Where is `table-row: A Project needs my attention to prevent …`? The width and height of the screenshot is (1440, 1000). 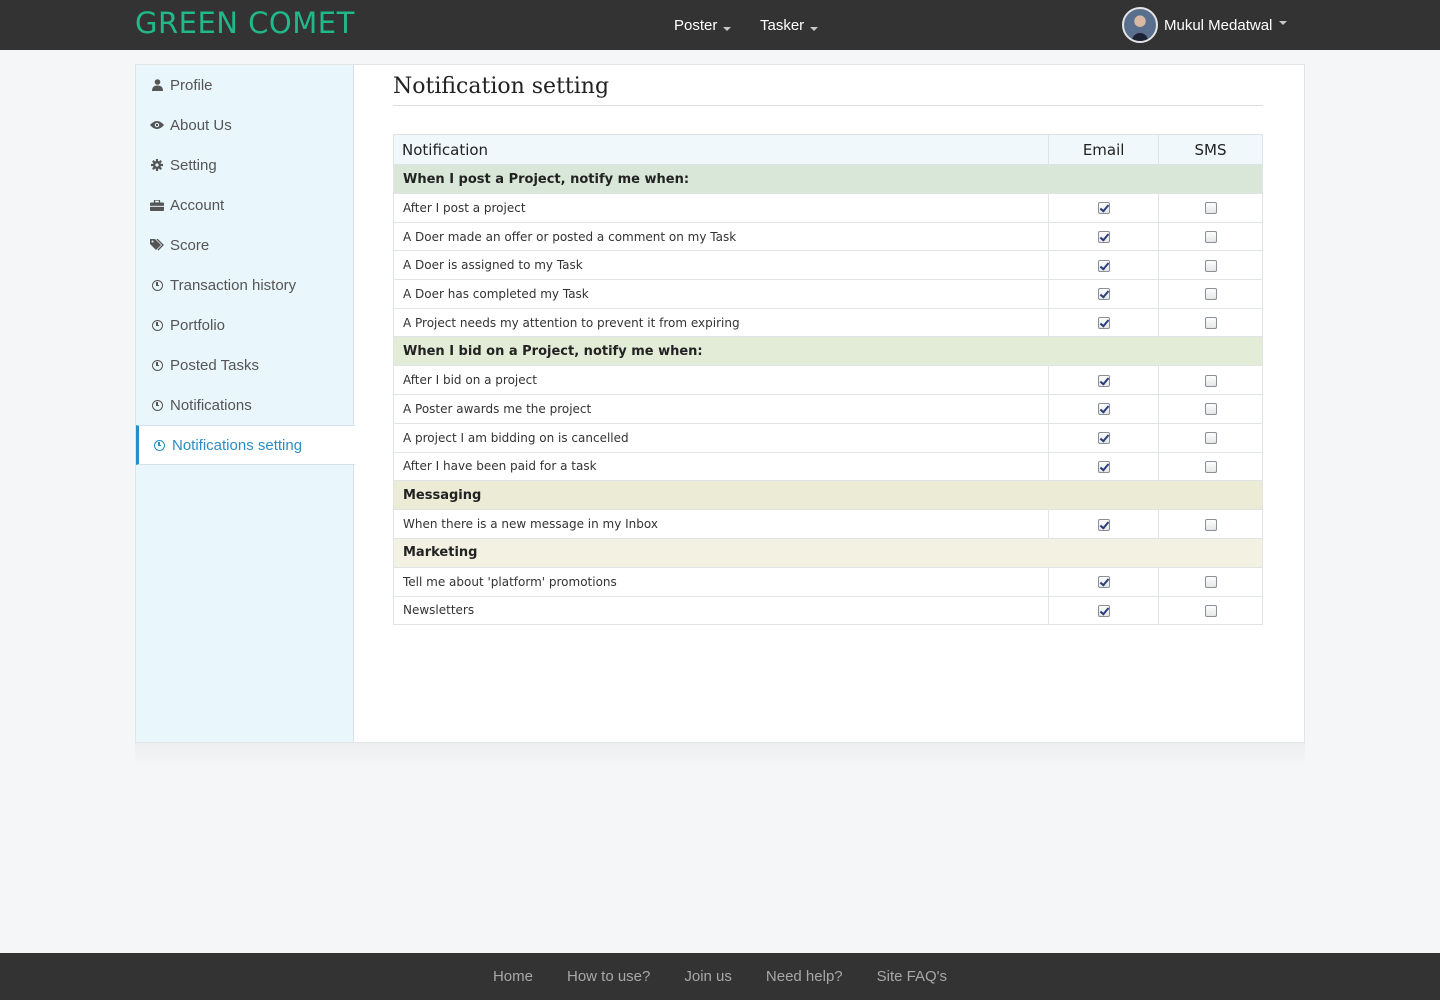
table-row: A Project needs my attention to prevent … is located at coordinates (827, 322).